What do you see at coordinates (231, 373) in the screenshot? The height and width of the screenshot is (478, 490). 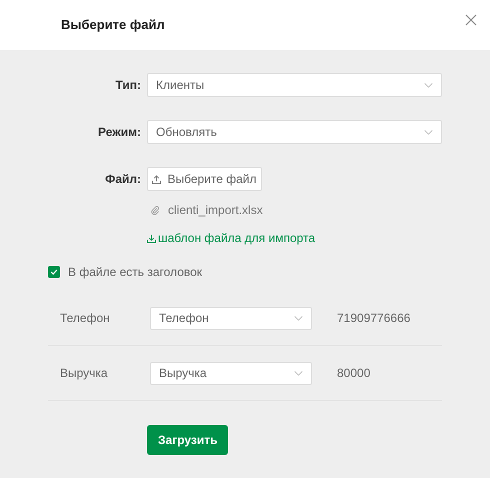 I see `select-field: Выручка` at bounding box center [231, 373].